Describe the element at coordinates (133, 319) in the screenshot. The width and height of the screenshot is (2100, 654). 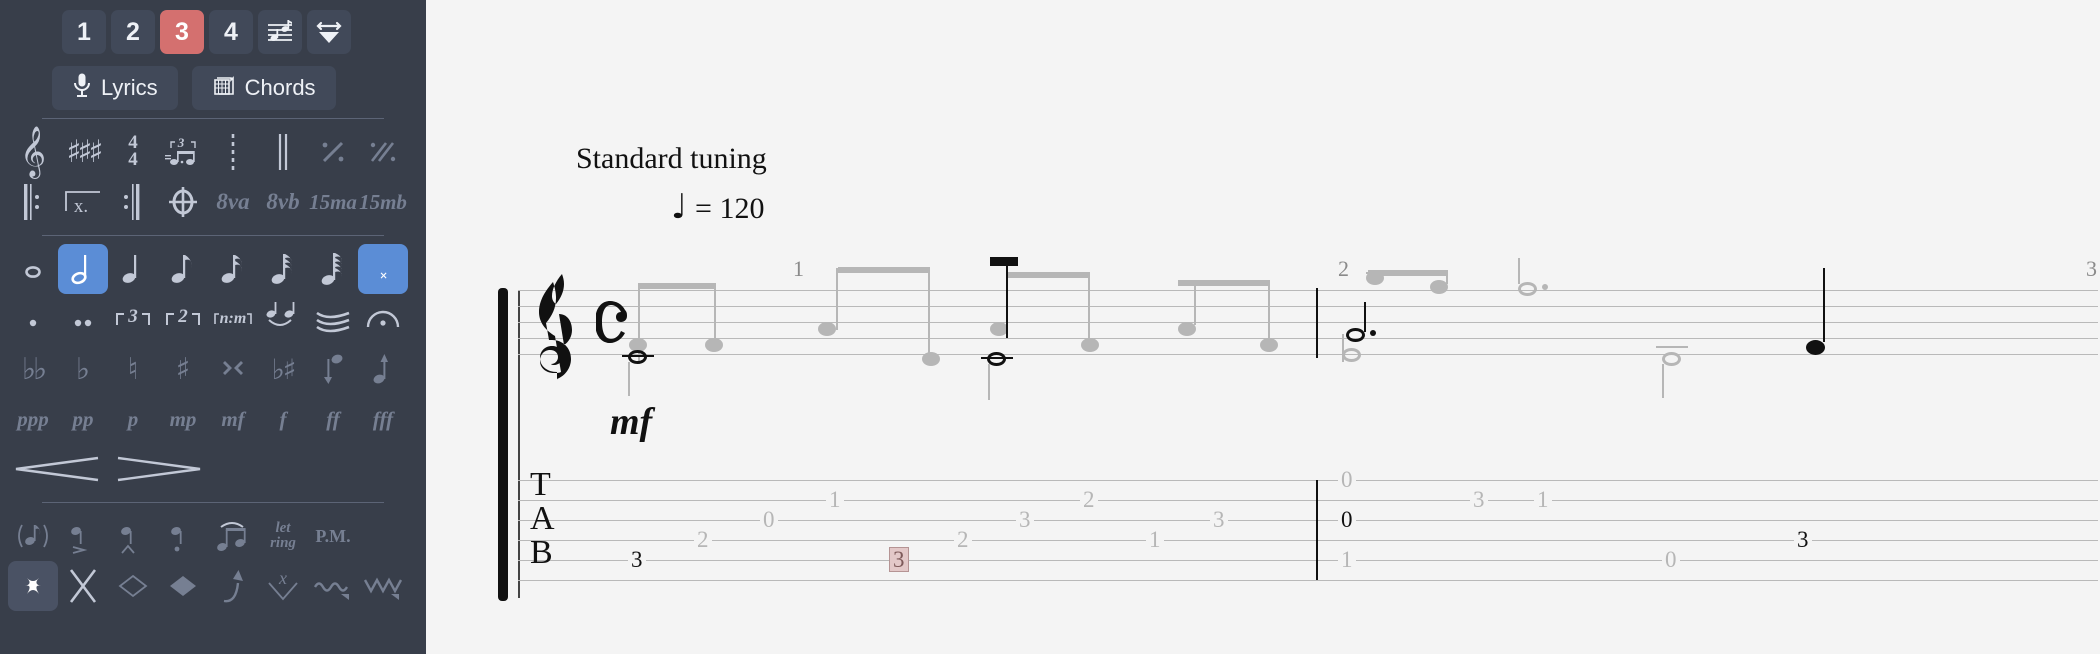
I see `triplet-icon: 3` at that location.